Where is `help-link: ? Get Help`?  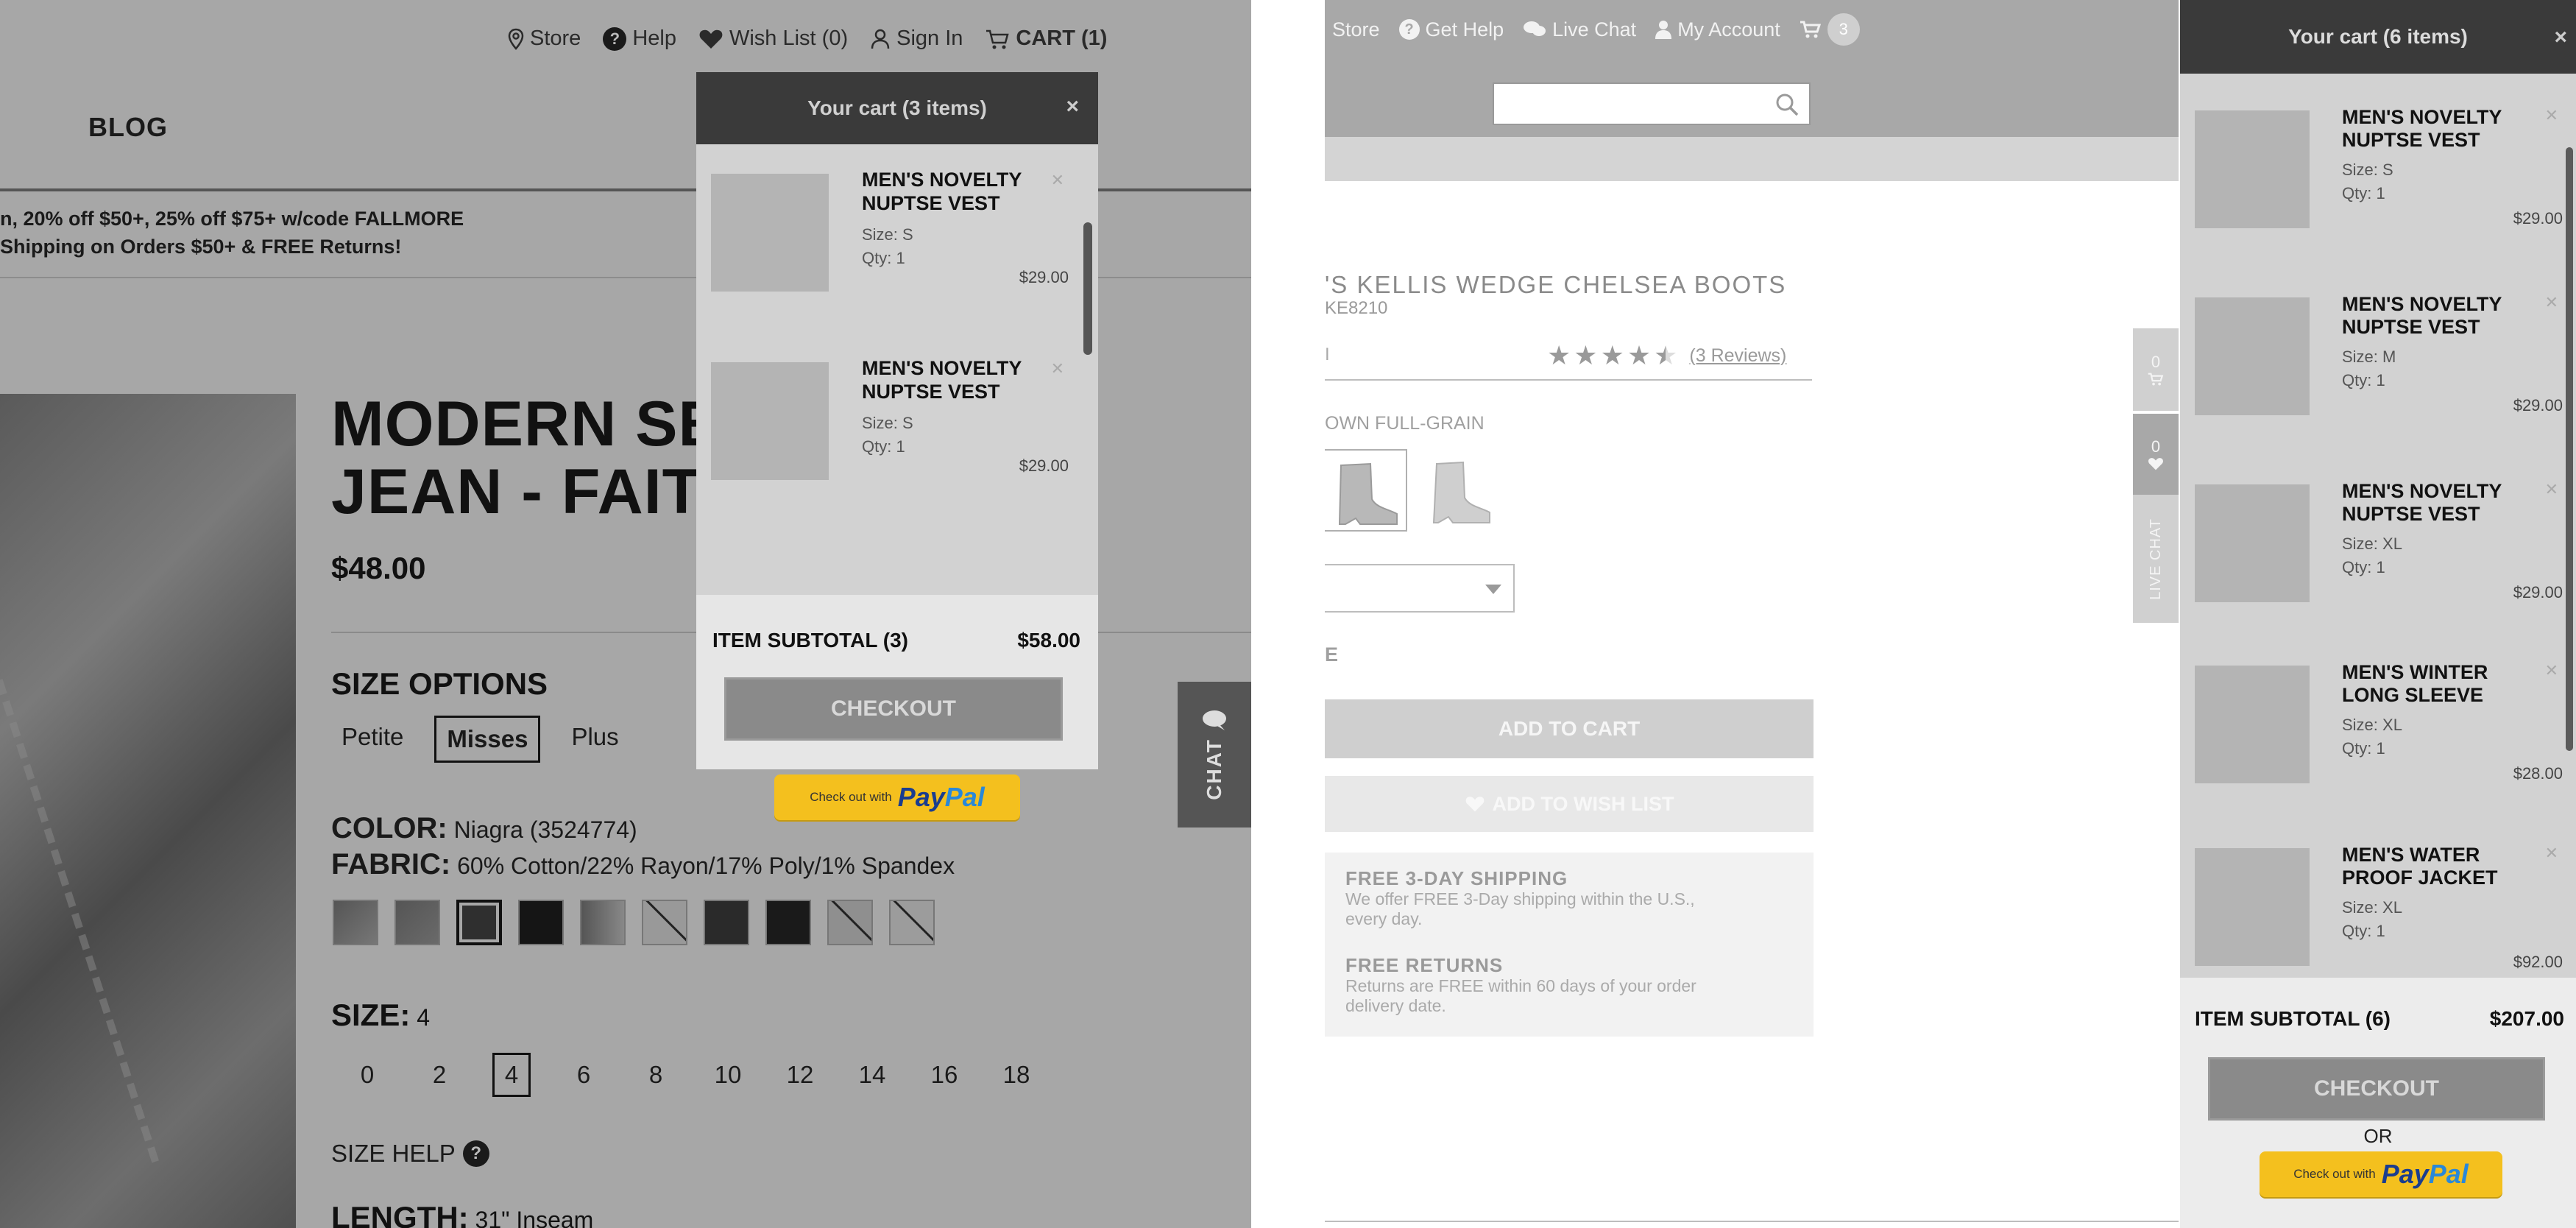 help-link: ? Get Help is located at coordinates (1451, 29).